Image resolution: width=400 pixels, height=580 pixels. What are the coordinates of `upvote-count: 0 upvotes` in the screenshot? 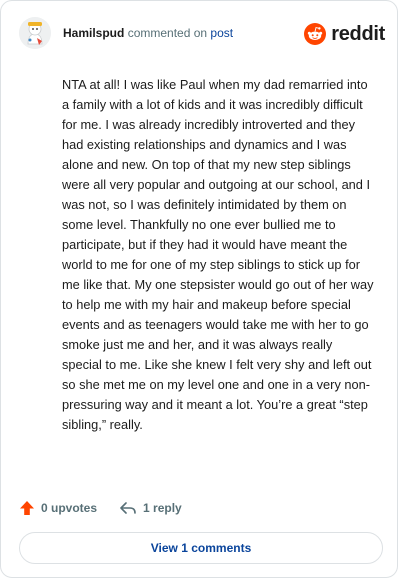 It's located at (69, 508).